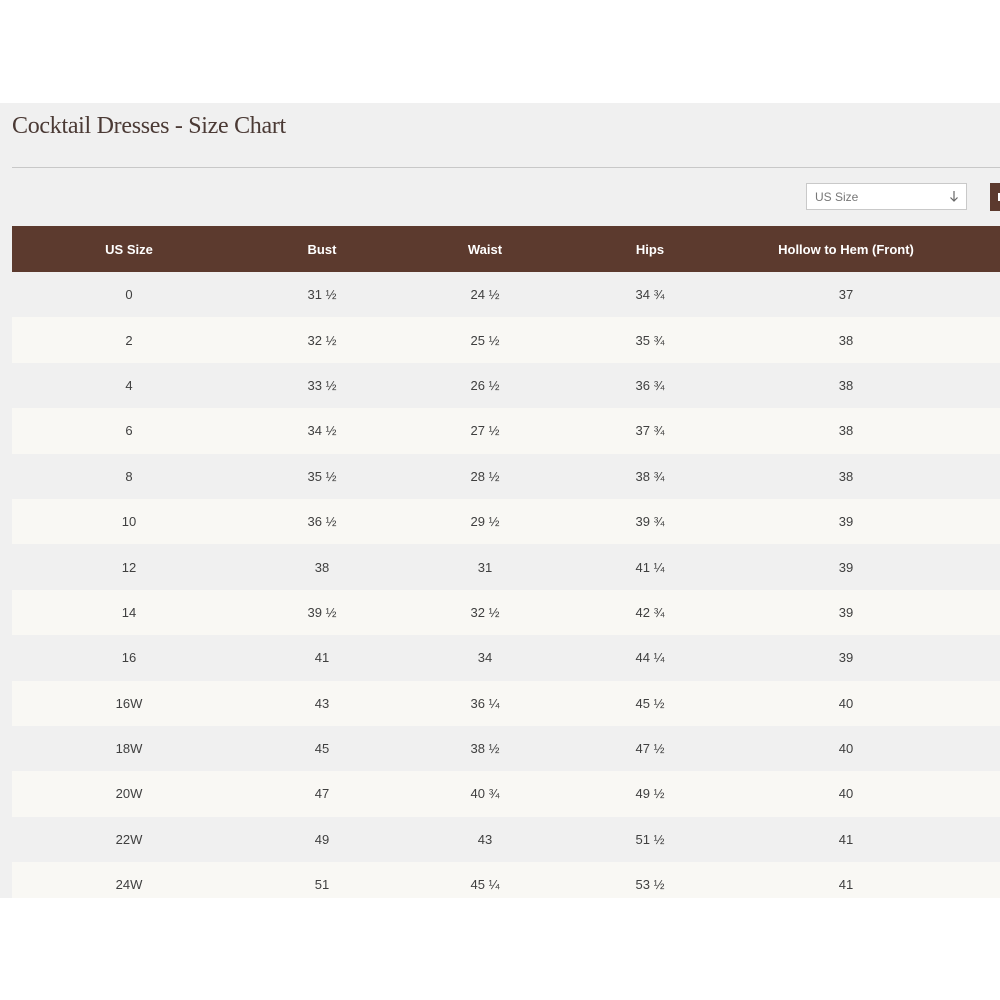 This screenshot has width=1000, height=1000. What do you see at coordinates (650, 839) in the screenshot?
I see `cell-hips: 51 ½` at bounding box center [650, 839].